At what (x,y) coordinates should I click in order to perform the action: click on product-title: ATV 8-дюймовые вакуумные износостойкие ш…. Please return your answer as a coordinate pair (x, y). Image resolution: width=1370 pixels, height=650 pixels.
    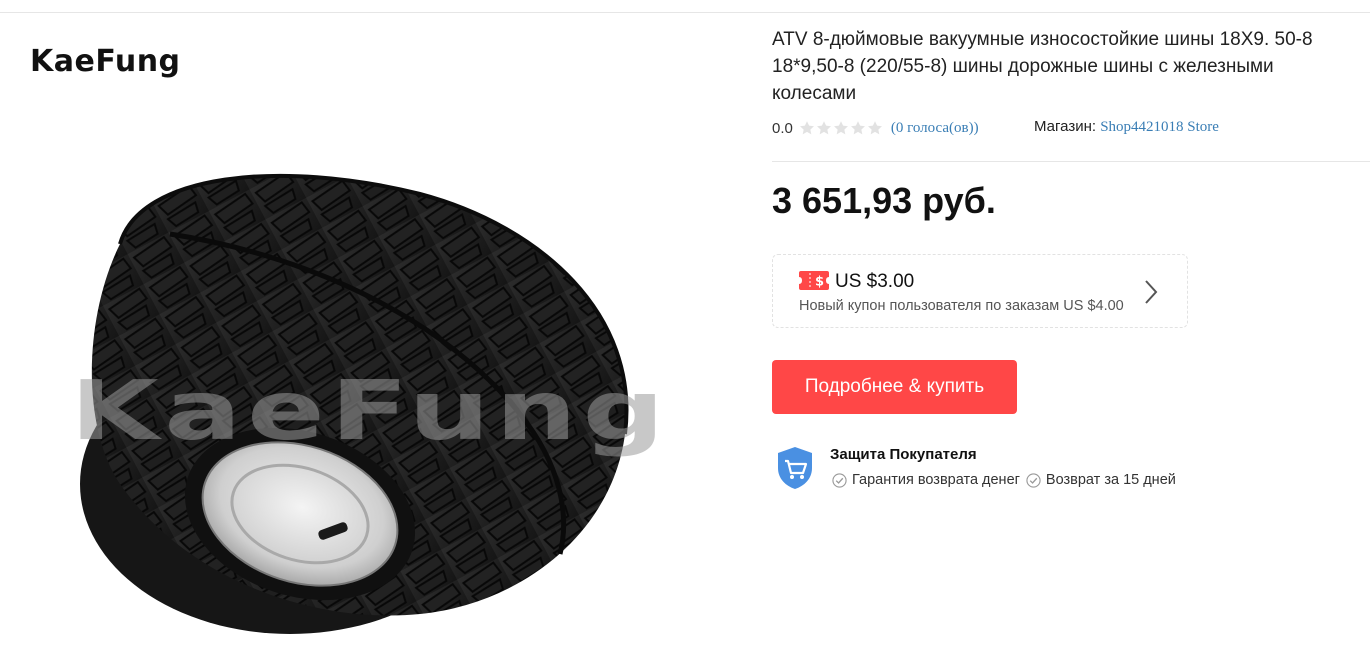
    Looking at the image, I should click on (1042, 66).